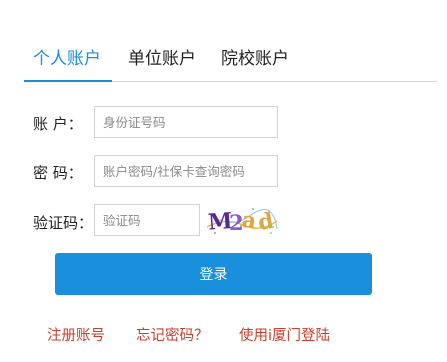  Describe the element at coordinates (172, 334) in the screenshot. I see `forgot-password-link: 忘记密码？` at that location.